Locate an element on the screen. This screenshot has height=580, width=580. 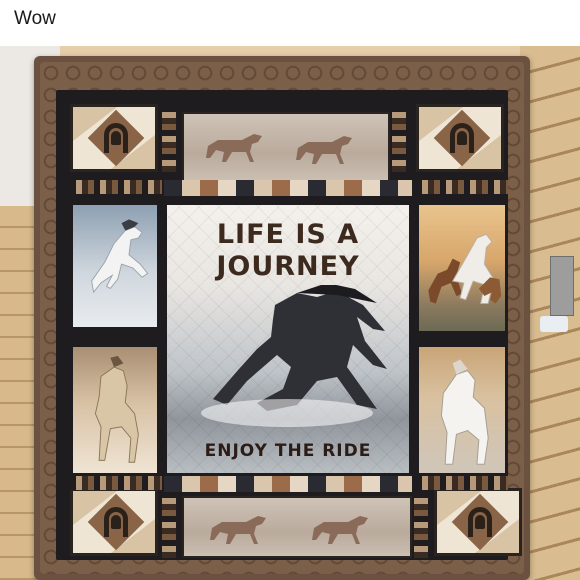
photo-tile-white-horse is located at coordinates (462, 410).